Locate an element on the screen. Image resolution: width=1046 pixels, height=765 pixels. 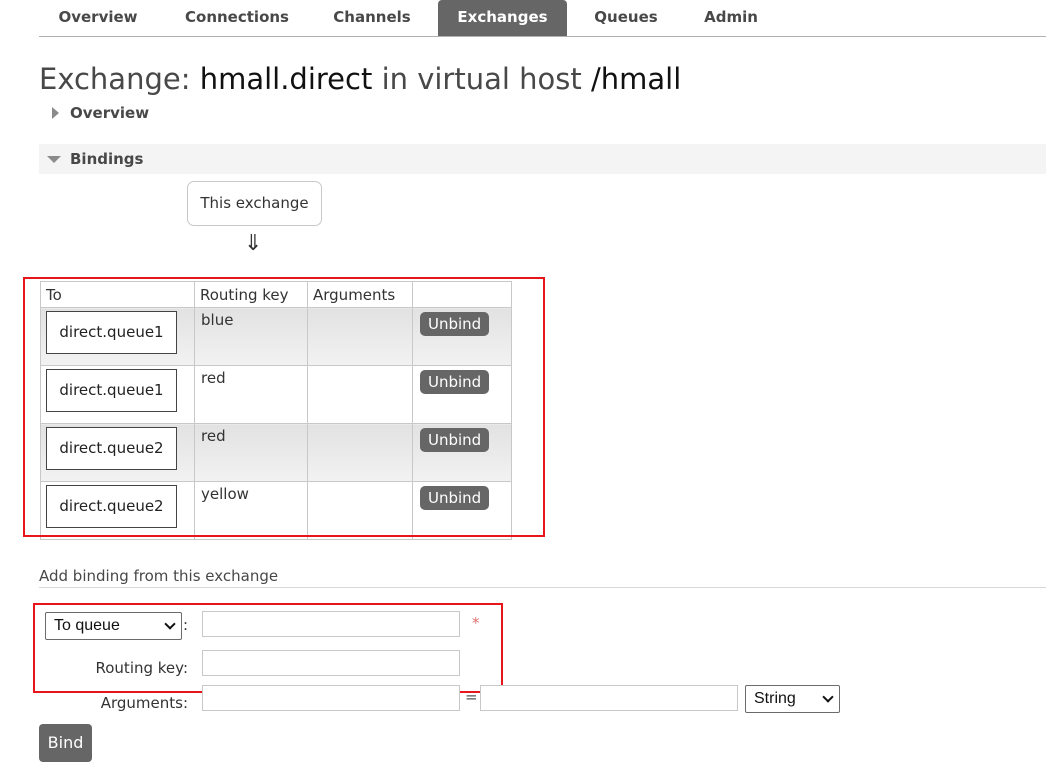
argument-value-input is located at coordinates (609, 698).